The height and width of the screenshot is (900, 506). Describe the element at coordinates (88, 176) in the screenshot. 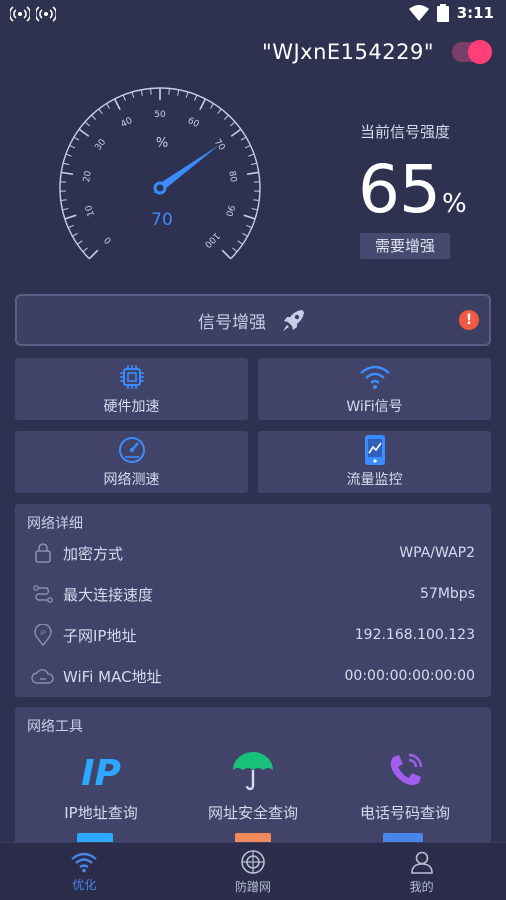

I see `gauge-tick-label: 20` at that location.